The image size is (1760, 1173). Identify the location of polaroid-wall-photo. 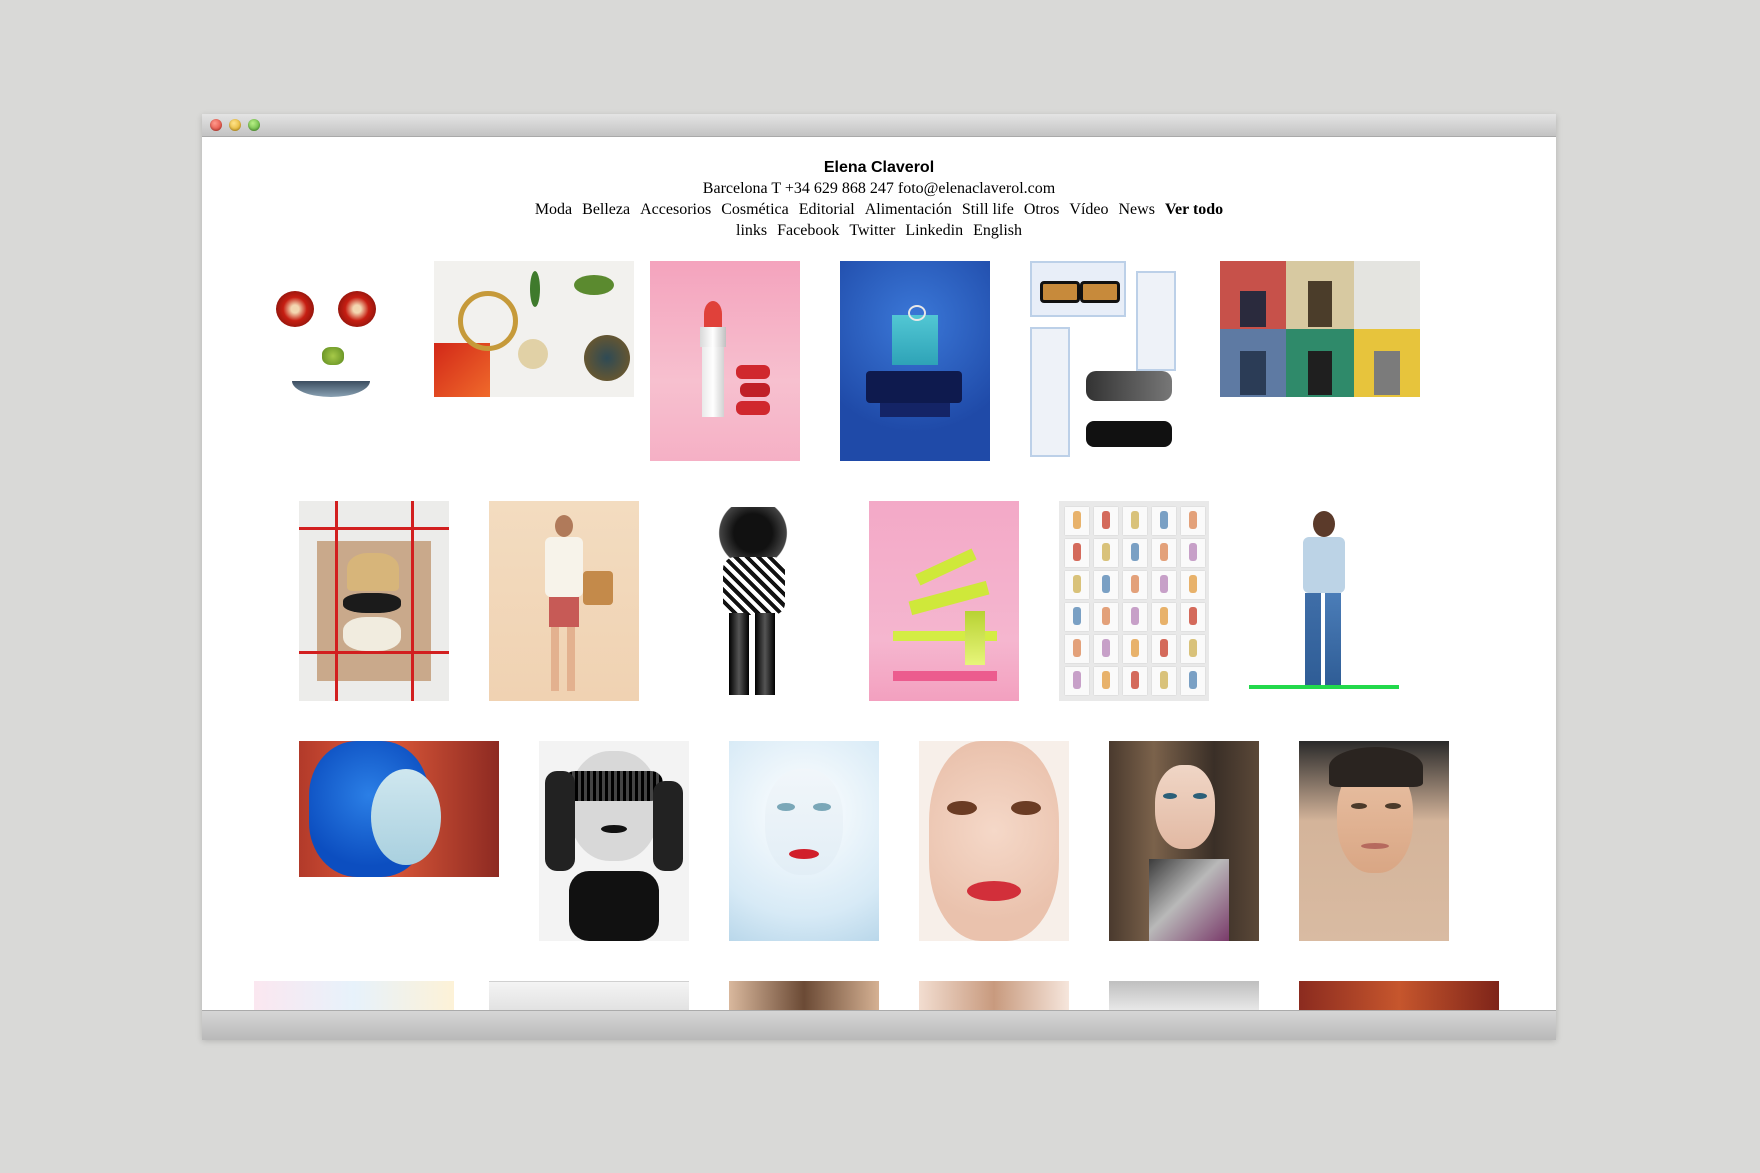
(1134, 601).